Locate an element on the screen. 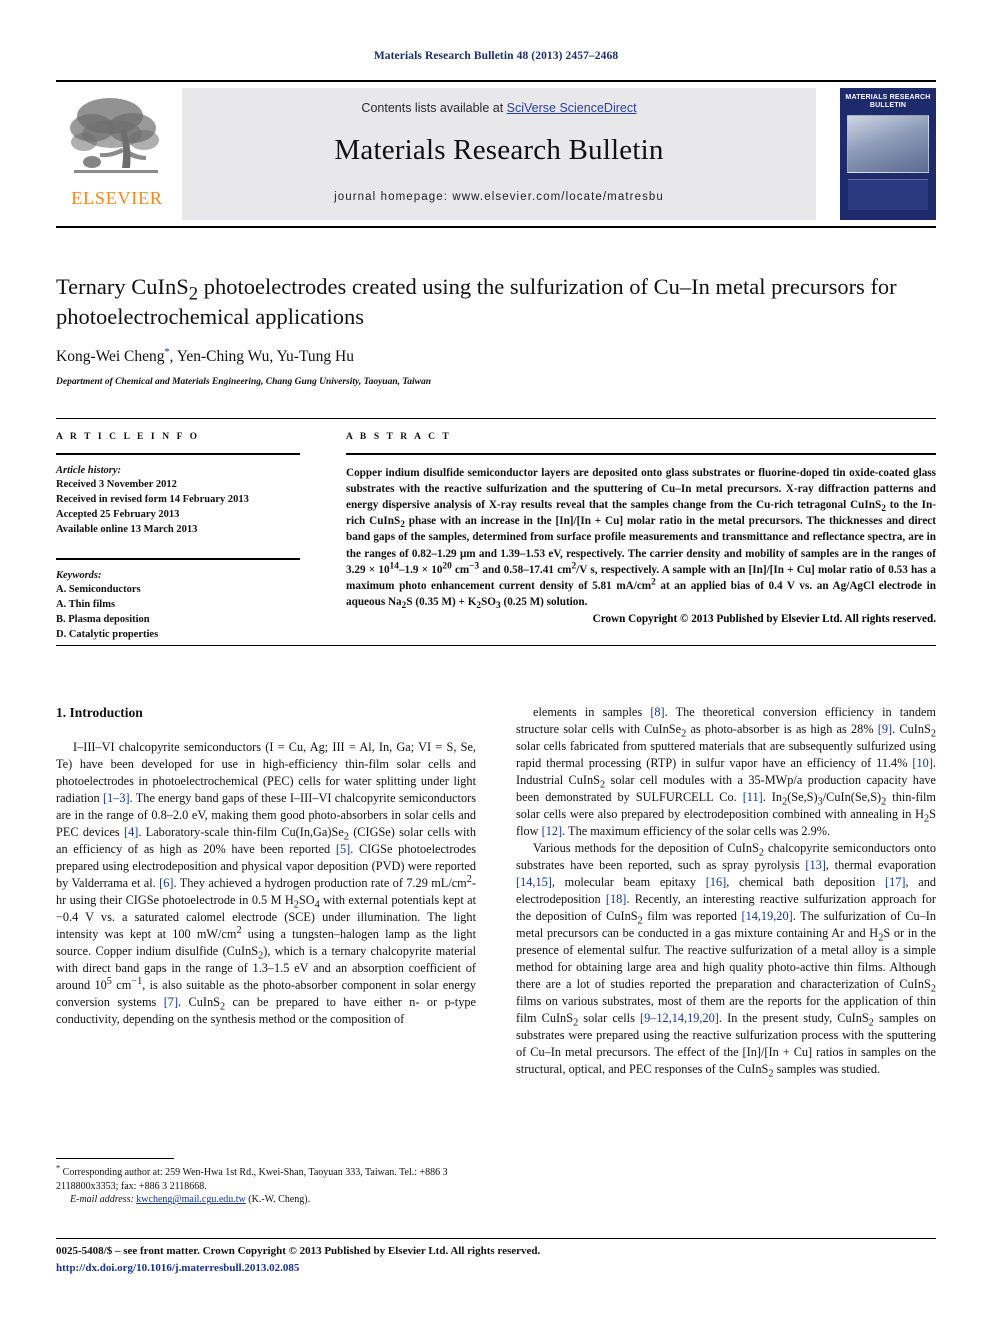 This screenshot has width=992, height=1323. history-item: Accepted 25 February 2013 is located at coordinates (118, 515).